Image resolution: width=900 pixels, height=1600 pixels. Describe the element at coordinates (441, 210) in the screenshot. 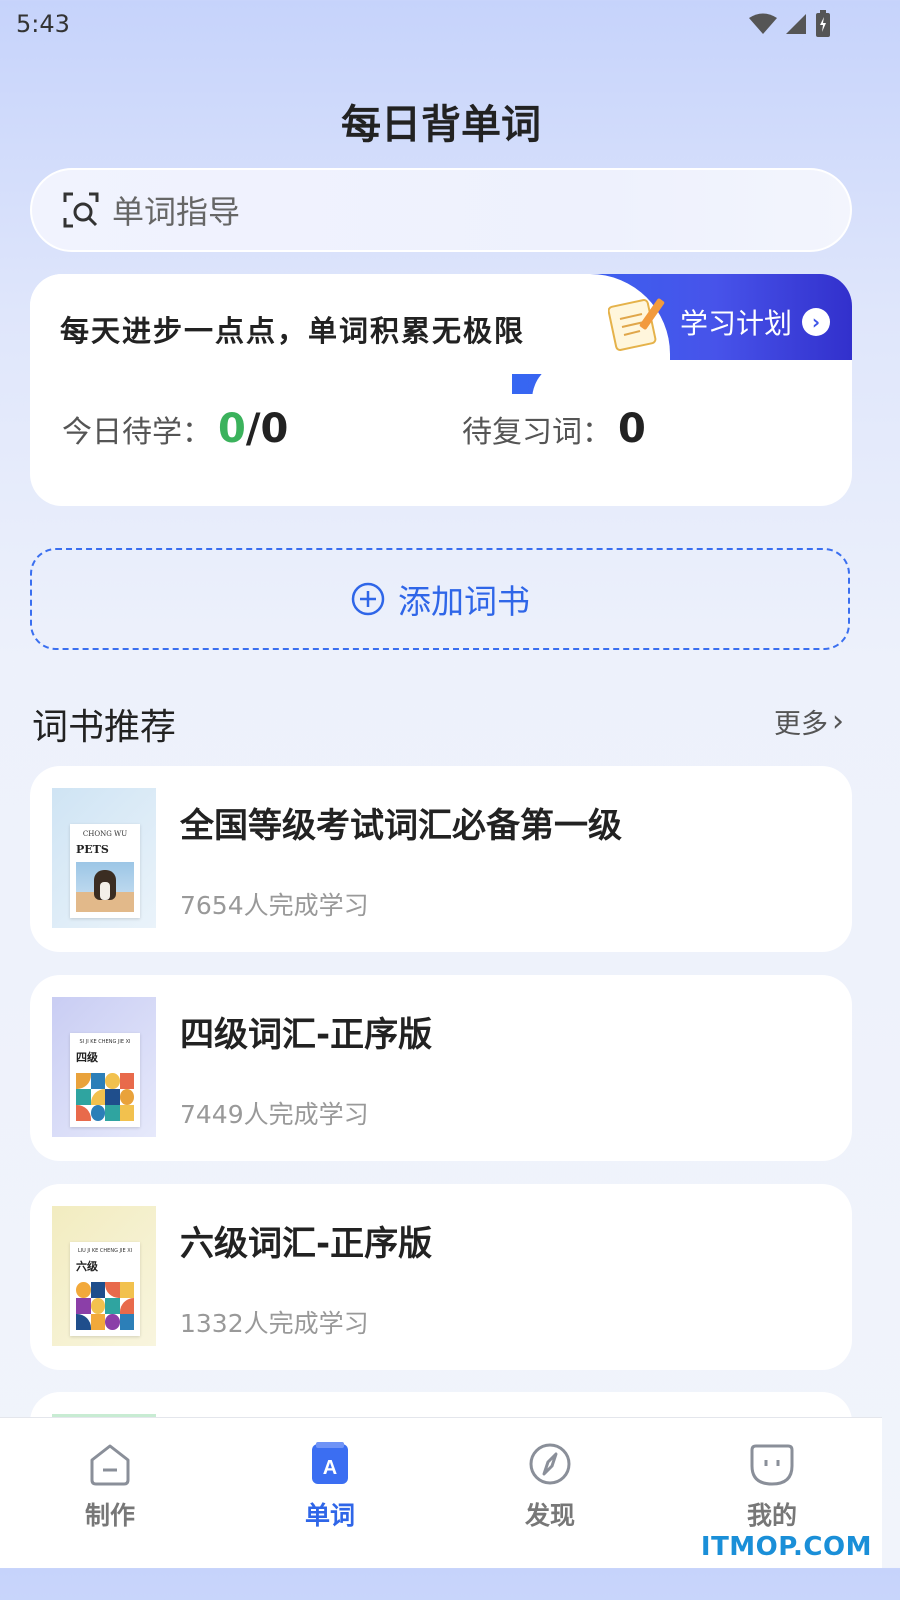

I see `search-bar: 单词指导` at that location.